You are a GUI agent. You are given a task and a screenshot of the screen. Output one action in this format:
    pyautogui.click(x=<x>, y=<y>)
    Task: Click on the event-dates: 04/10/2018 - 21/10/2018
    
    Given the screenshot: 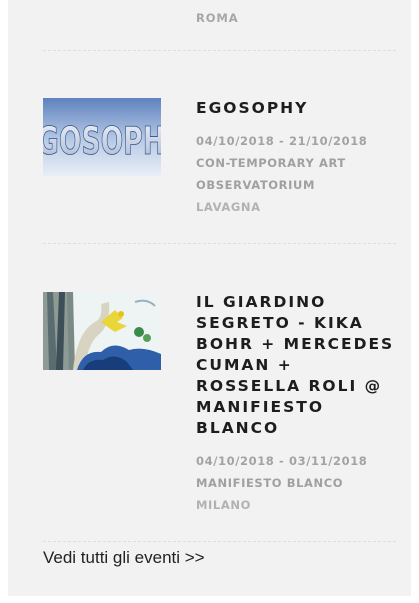 What is the action you would take?
    pyautogui.click(x=282, y=141)
    